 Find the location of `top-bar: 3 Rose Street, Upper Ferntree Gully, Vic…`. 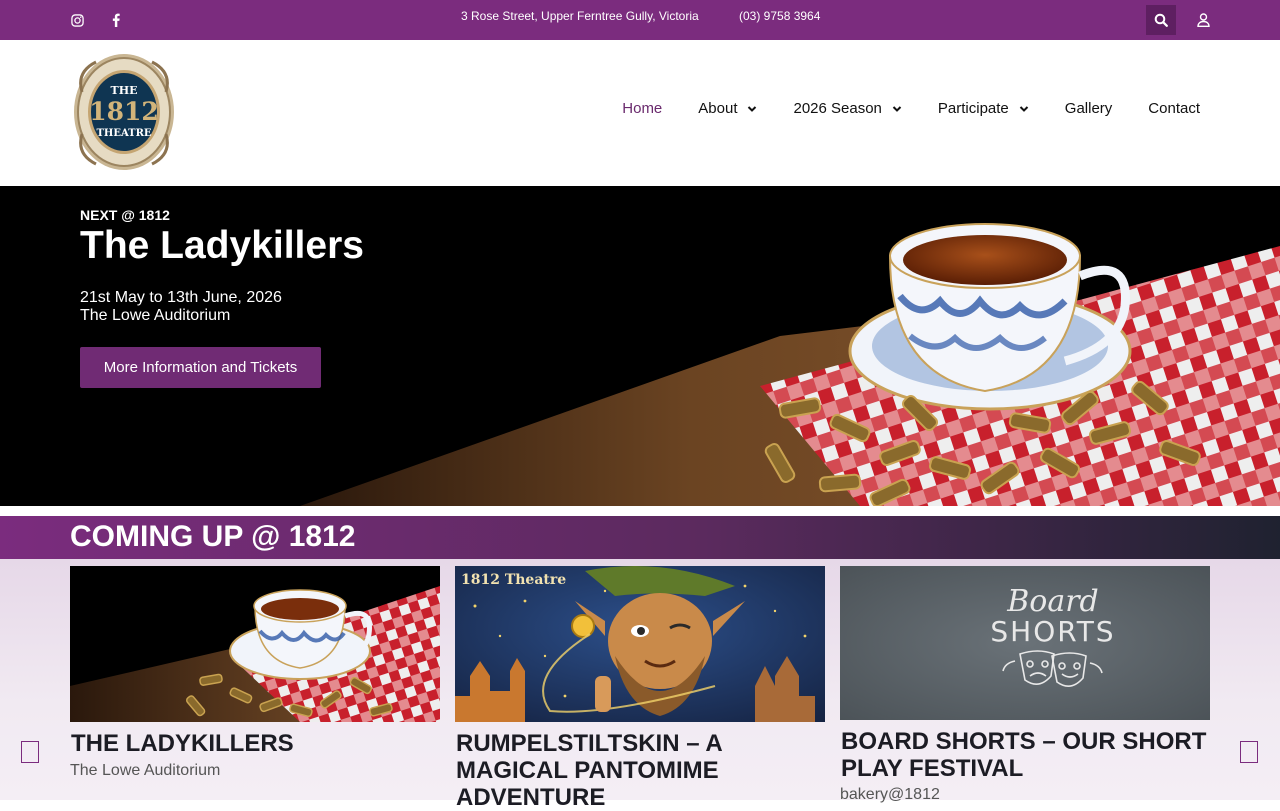

top-bar: 3 Rose Street, Upper Ferntree Gully, Vic… is located at coordinates (640, 20).